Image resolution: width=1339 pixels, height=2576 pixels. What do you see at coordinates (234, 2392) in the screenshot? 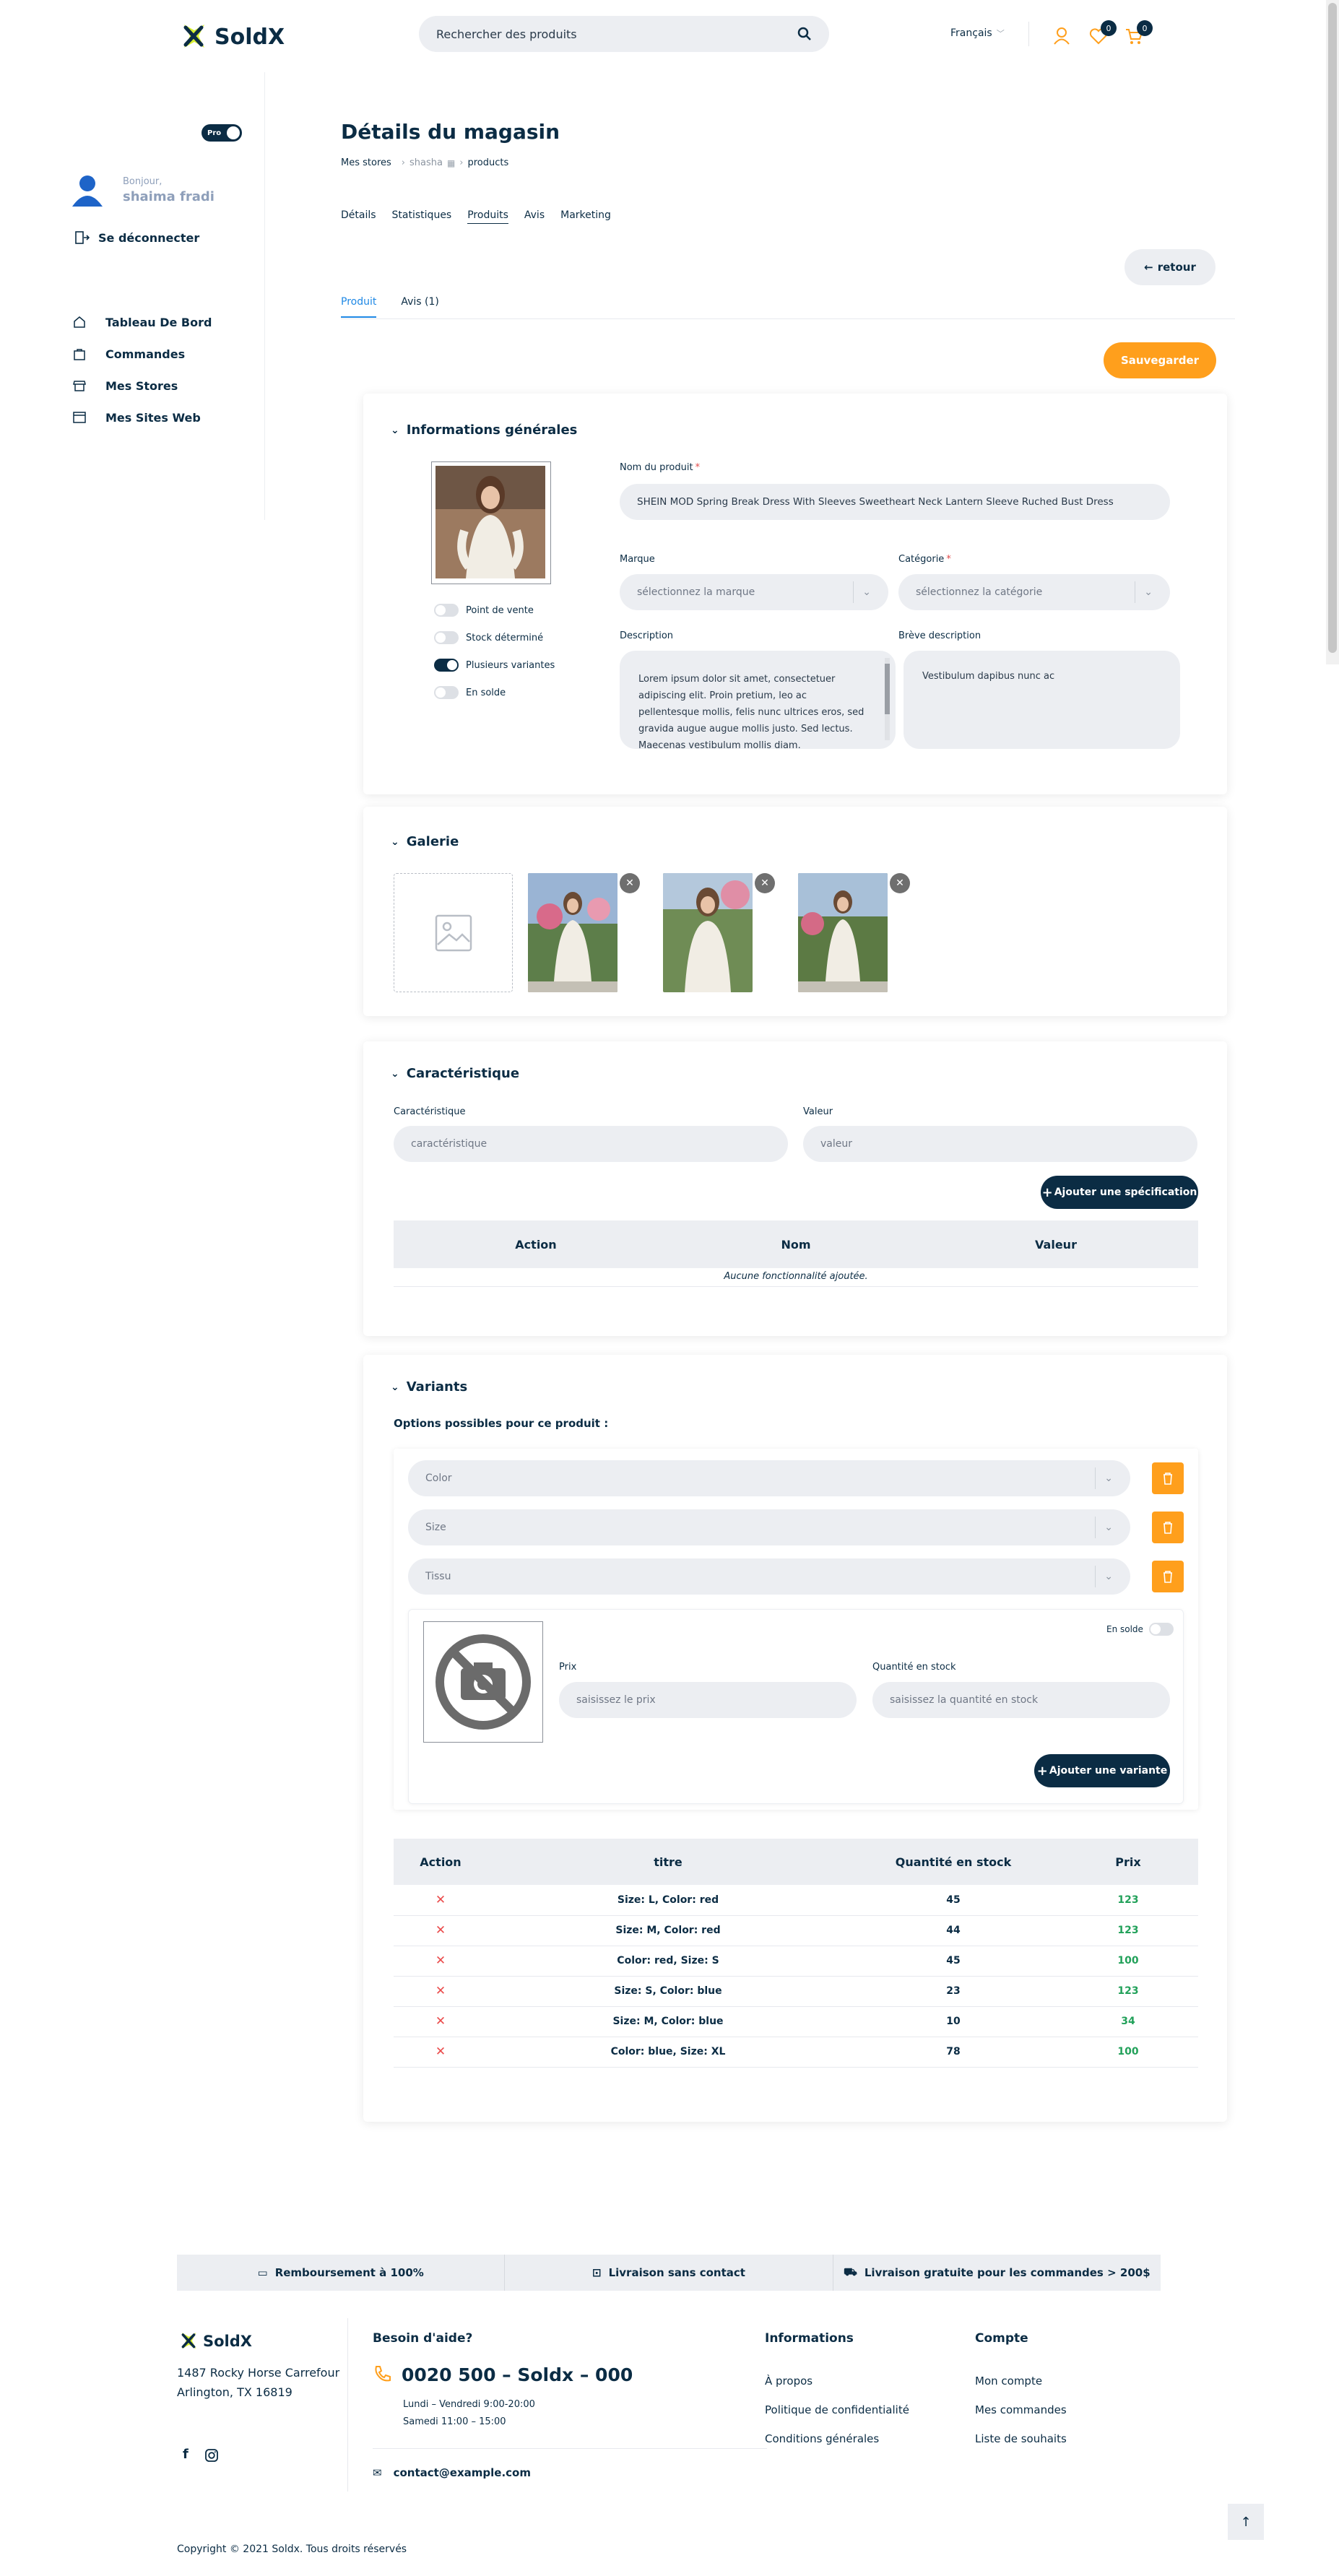
I see `footer-address-2: Arlington, TX 16819` at bounding box center [234, 2392].